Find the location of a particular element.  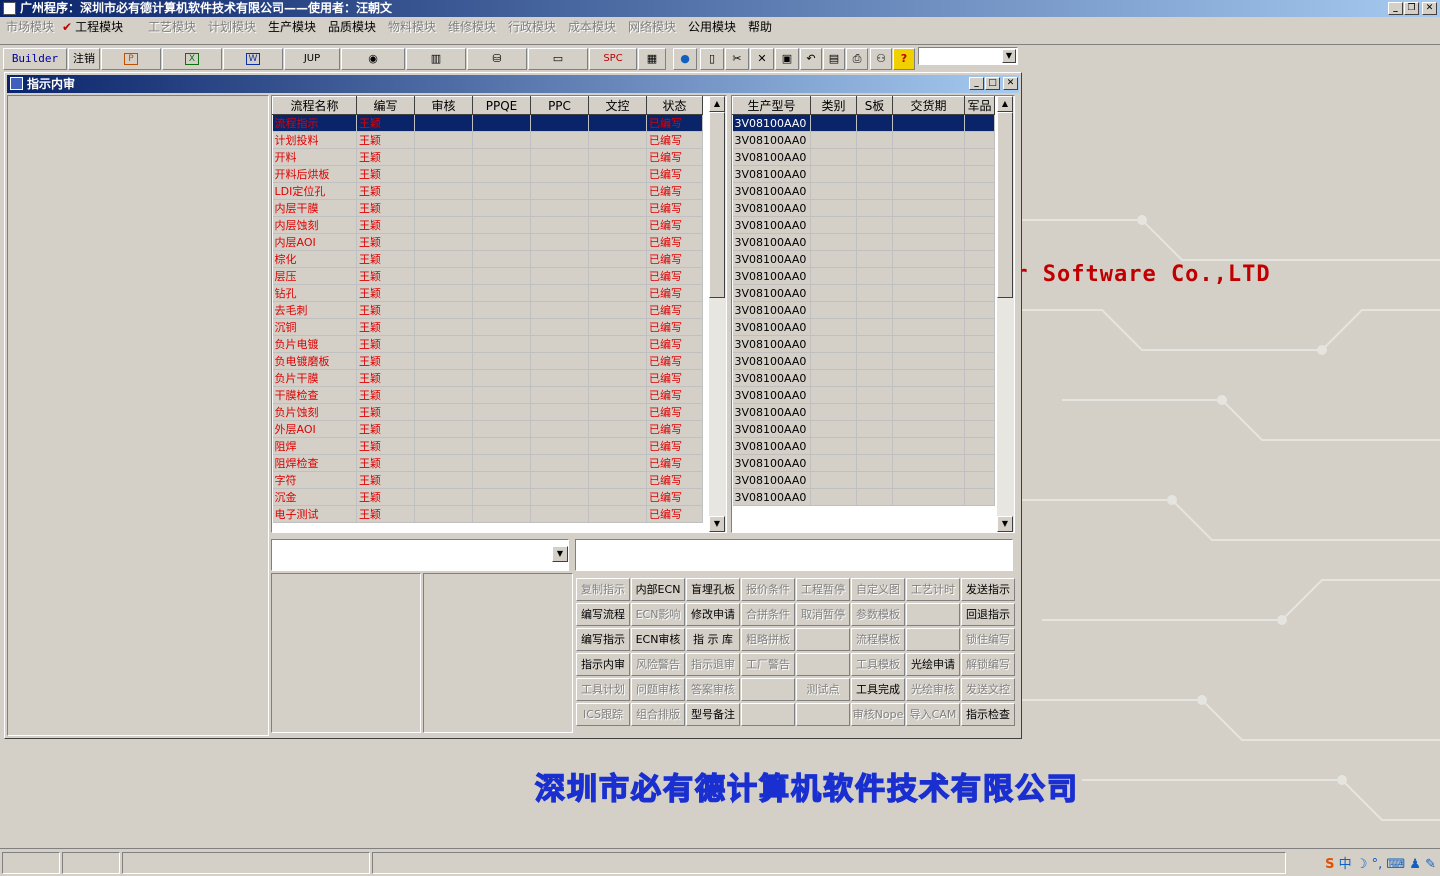

left-tree-pane is located at coordinates (138, 415).